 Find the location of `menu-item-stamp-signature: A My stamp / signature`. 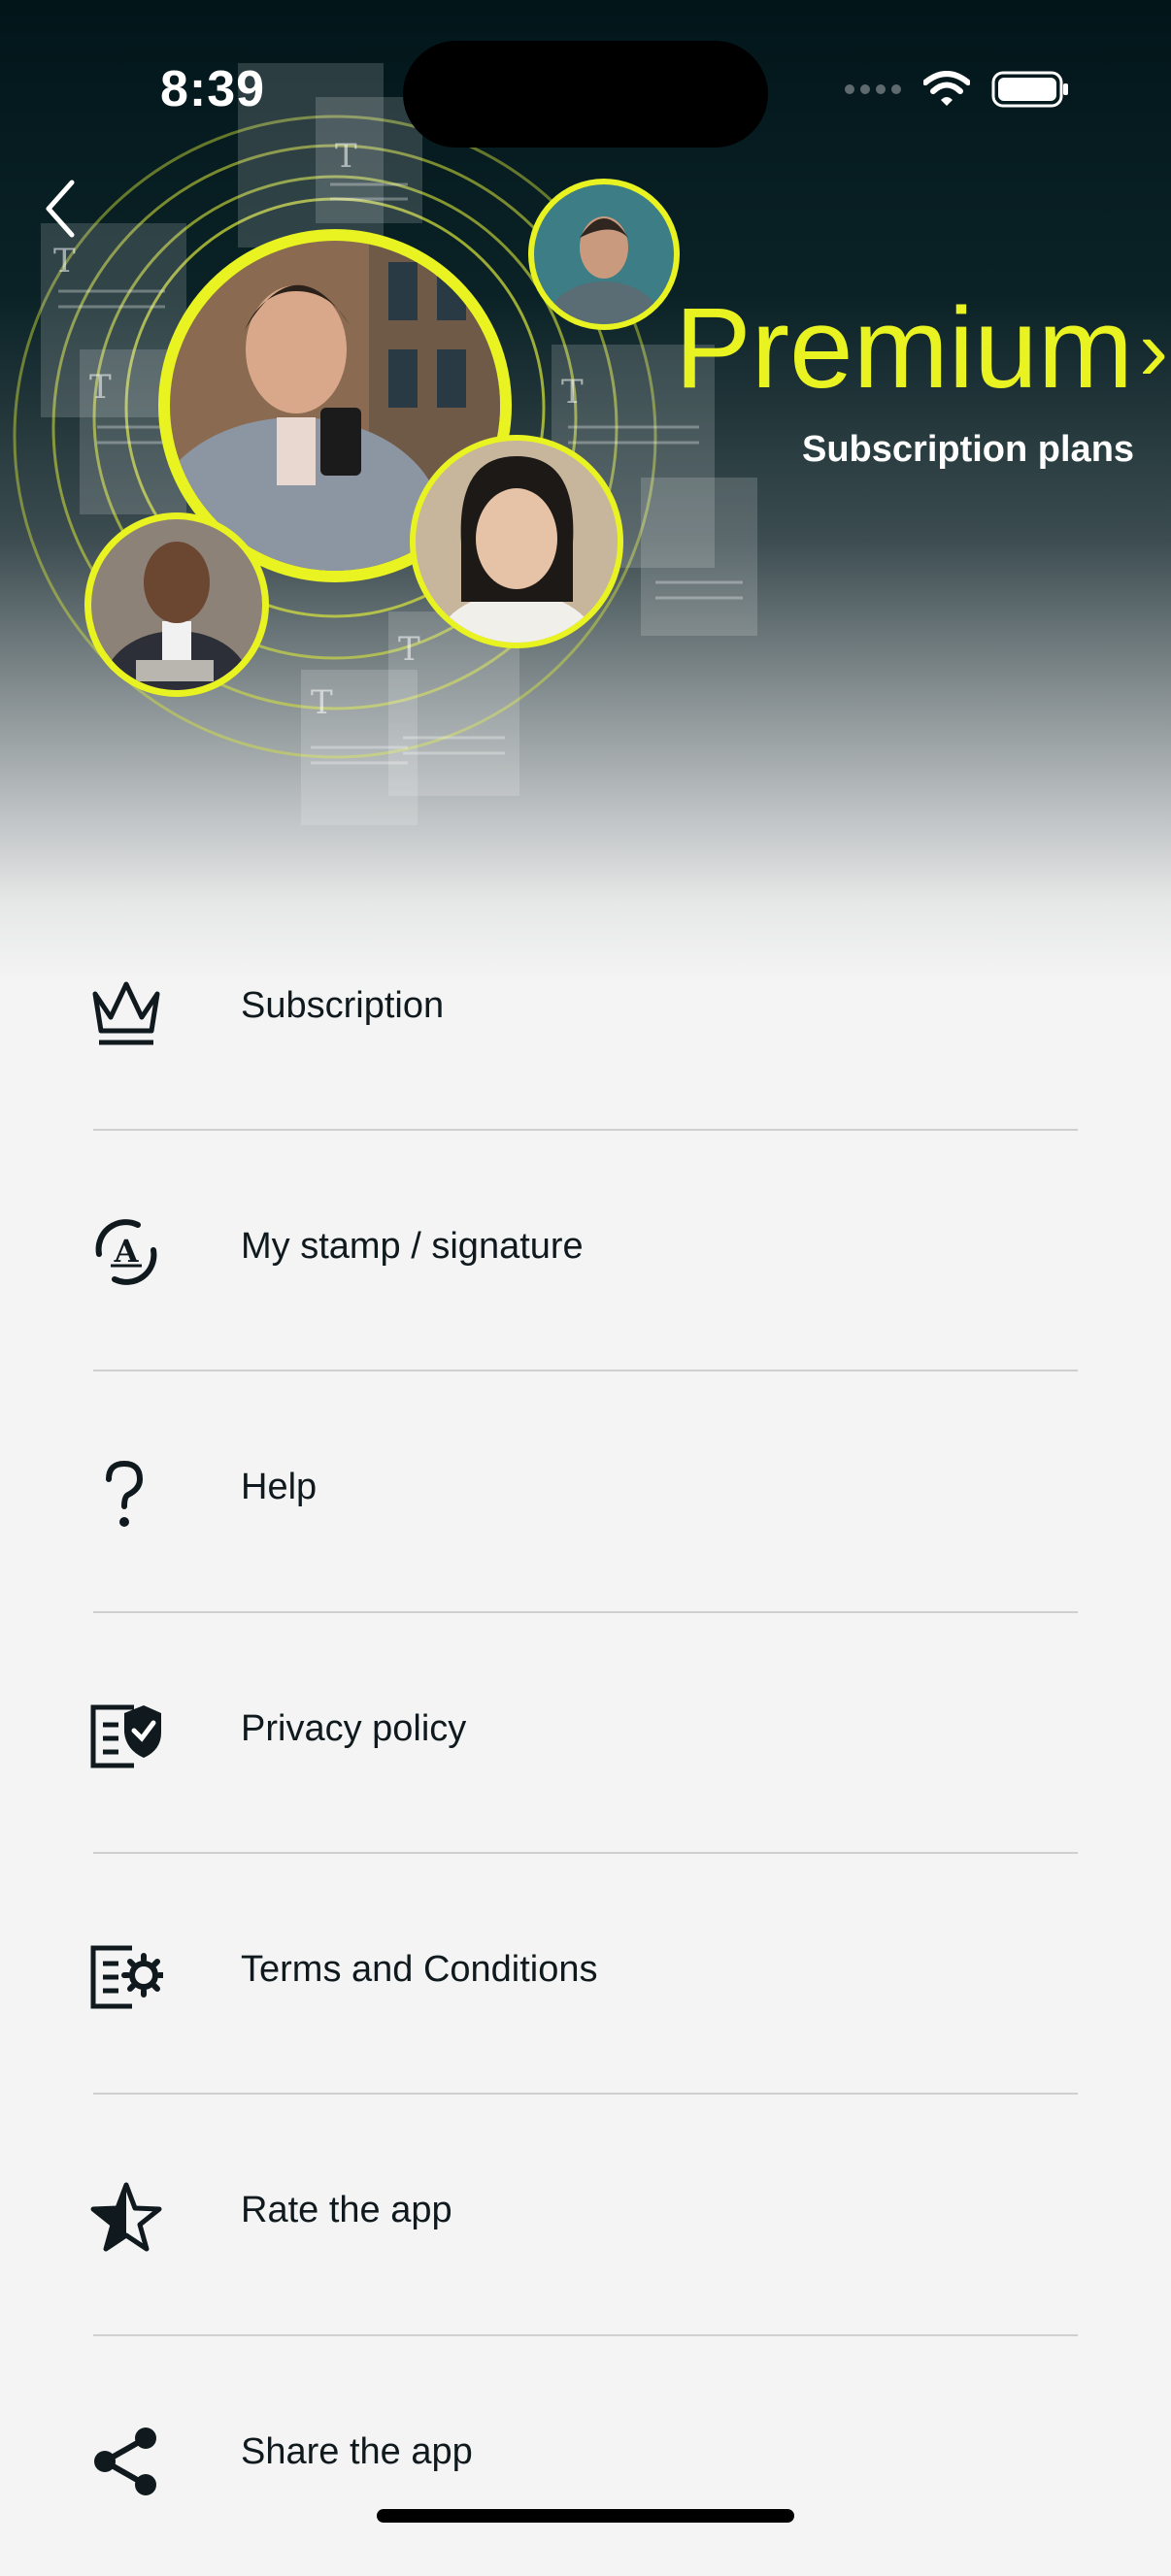

menu-item-stamp-signature: A My stamp / signature is located at coordinates (585, 1250).